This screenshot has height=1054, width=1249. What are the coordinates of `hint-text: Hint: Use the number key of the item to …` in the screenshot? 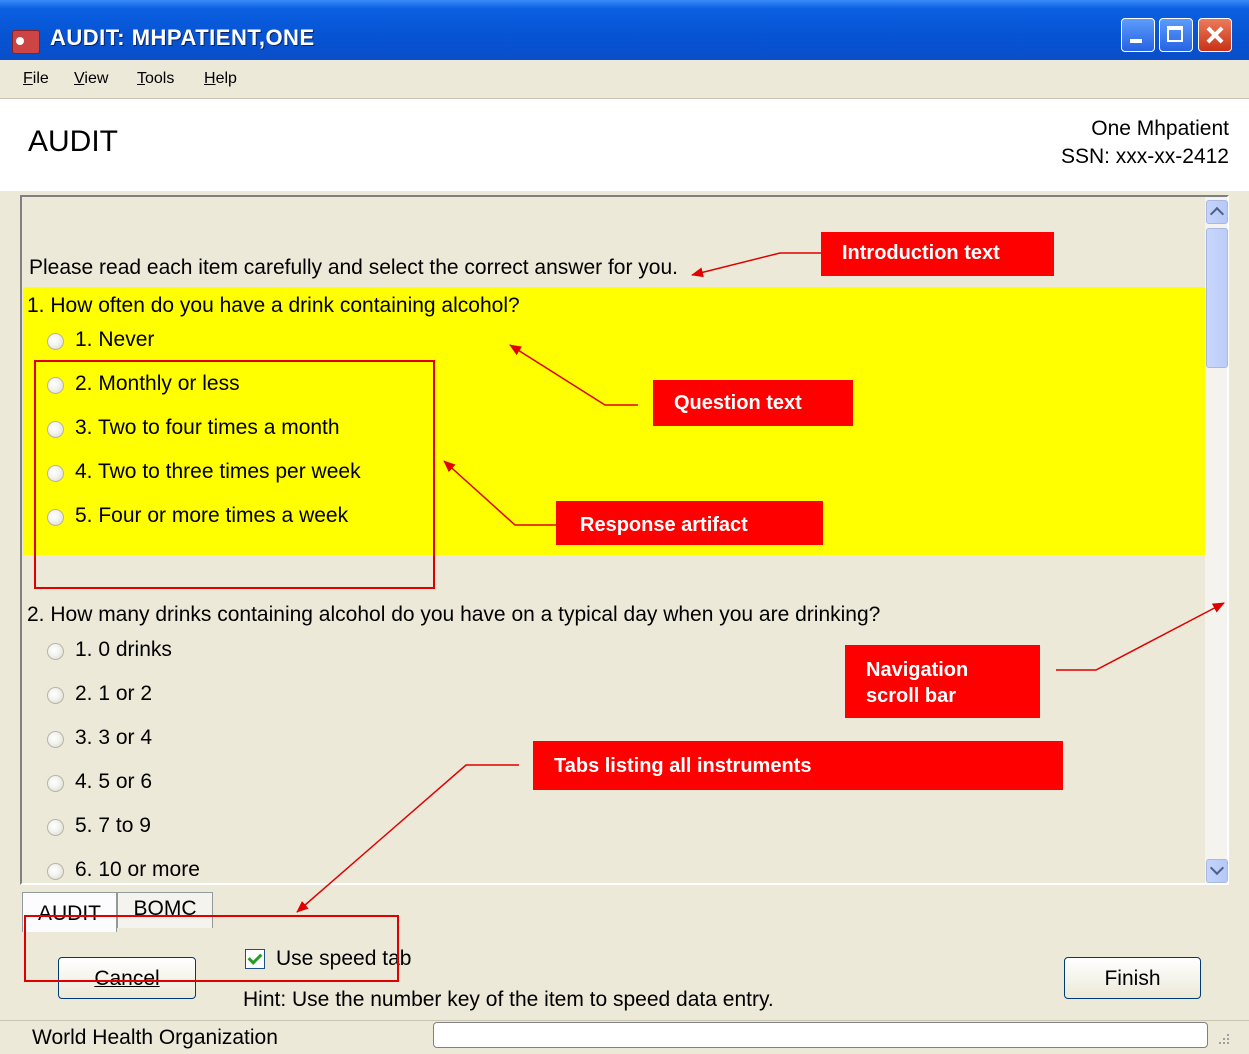 It's located at (508, 999).